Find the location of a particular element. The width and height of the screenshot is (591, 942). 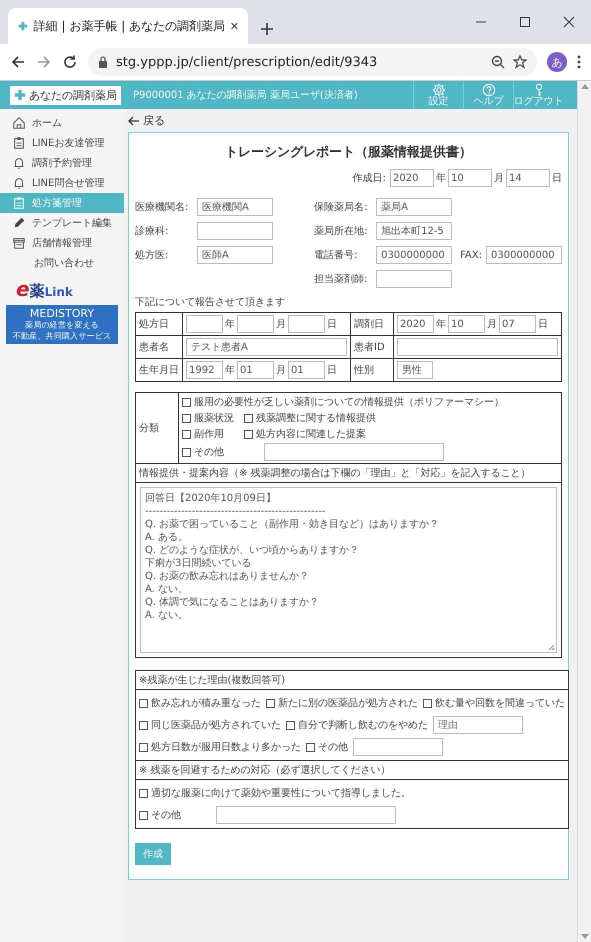

checkbox-option: 適切な服薬に向けて薬効や重要性について指導しました。 is located at coordinates (275, 793).